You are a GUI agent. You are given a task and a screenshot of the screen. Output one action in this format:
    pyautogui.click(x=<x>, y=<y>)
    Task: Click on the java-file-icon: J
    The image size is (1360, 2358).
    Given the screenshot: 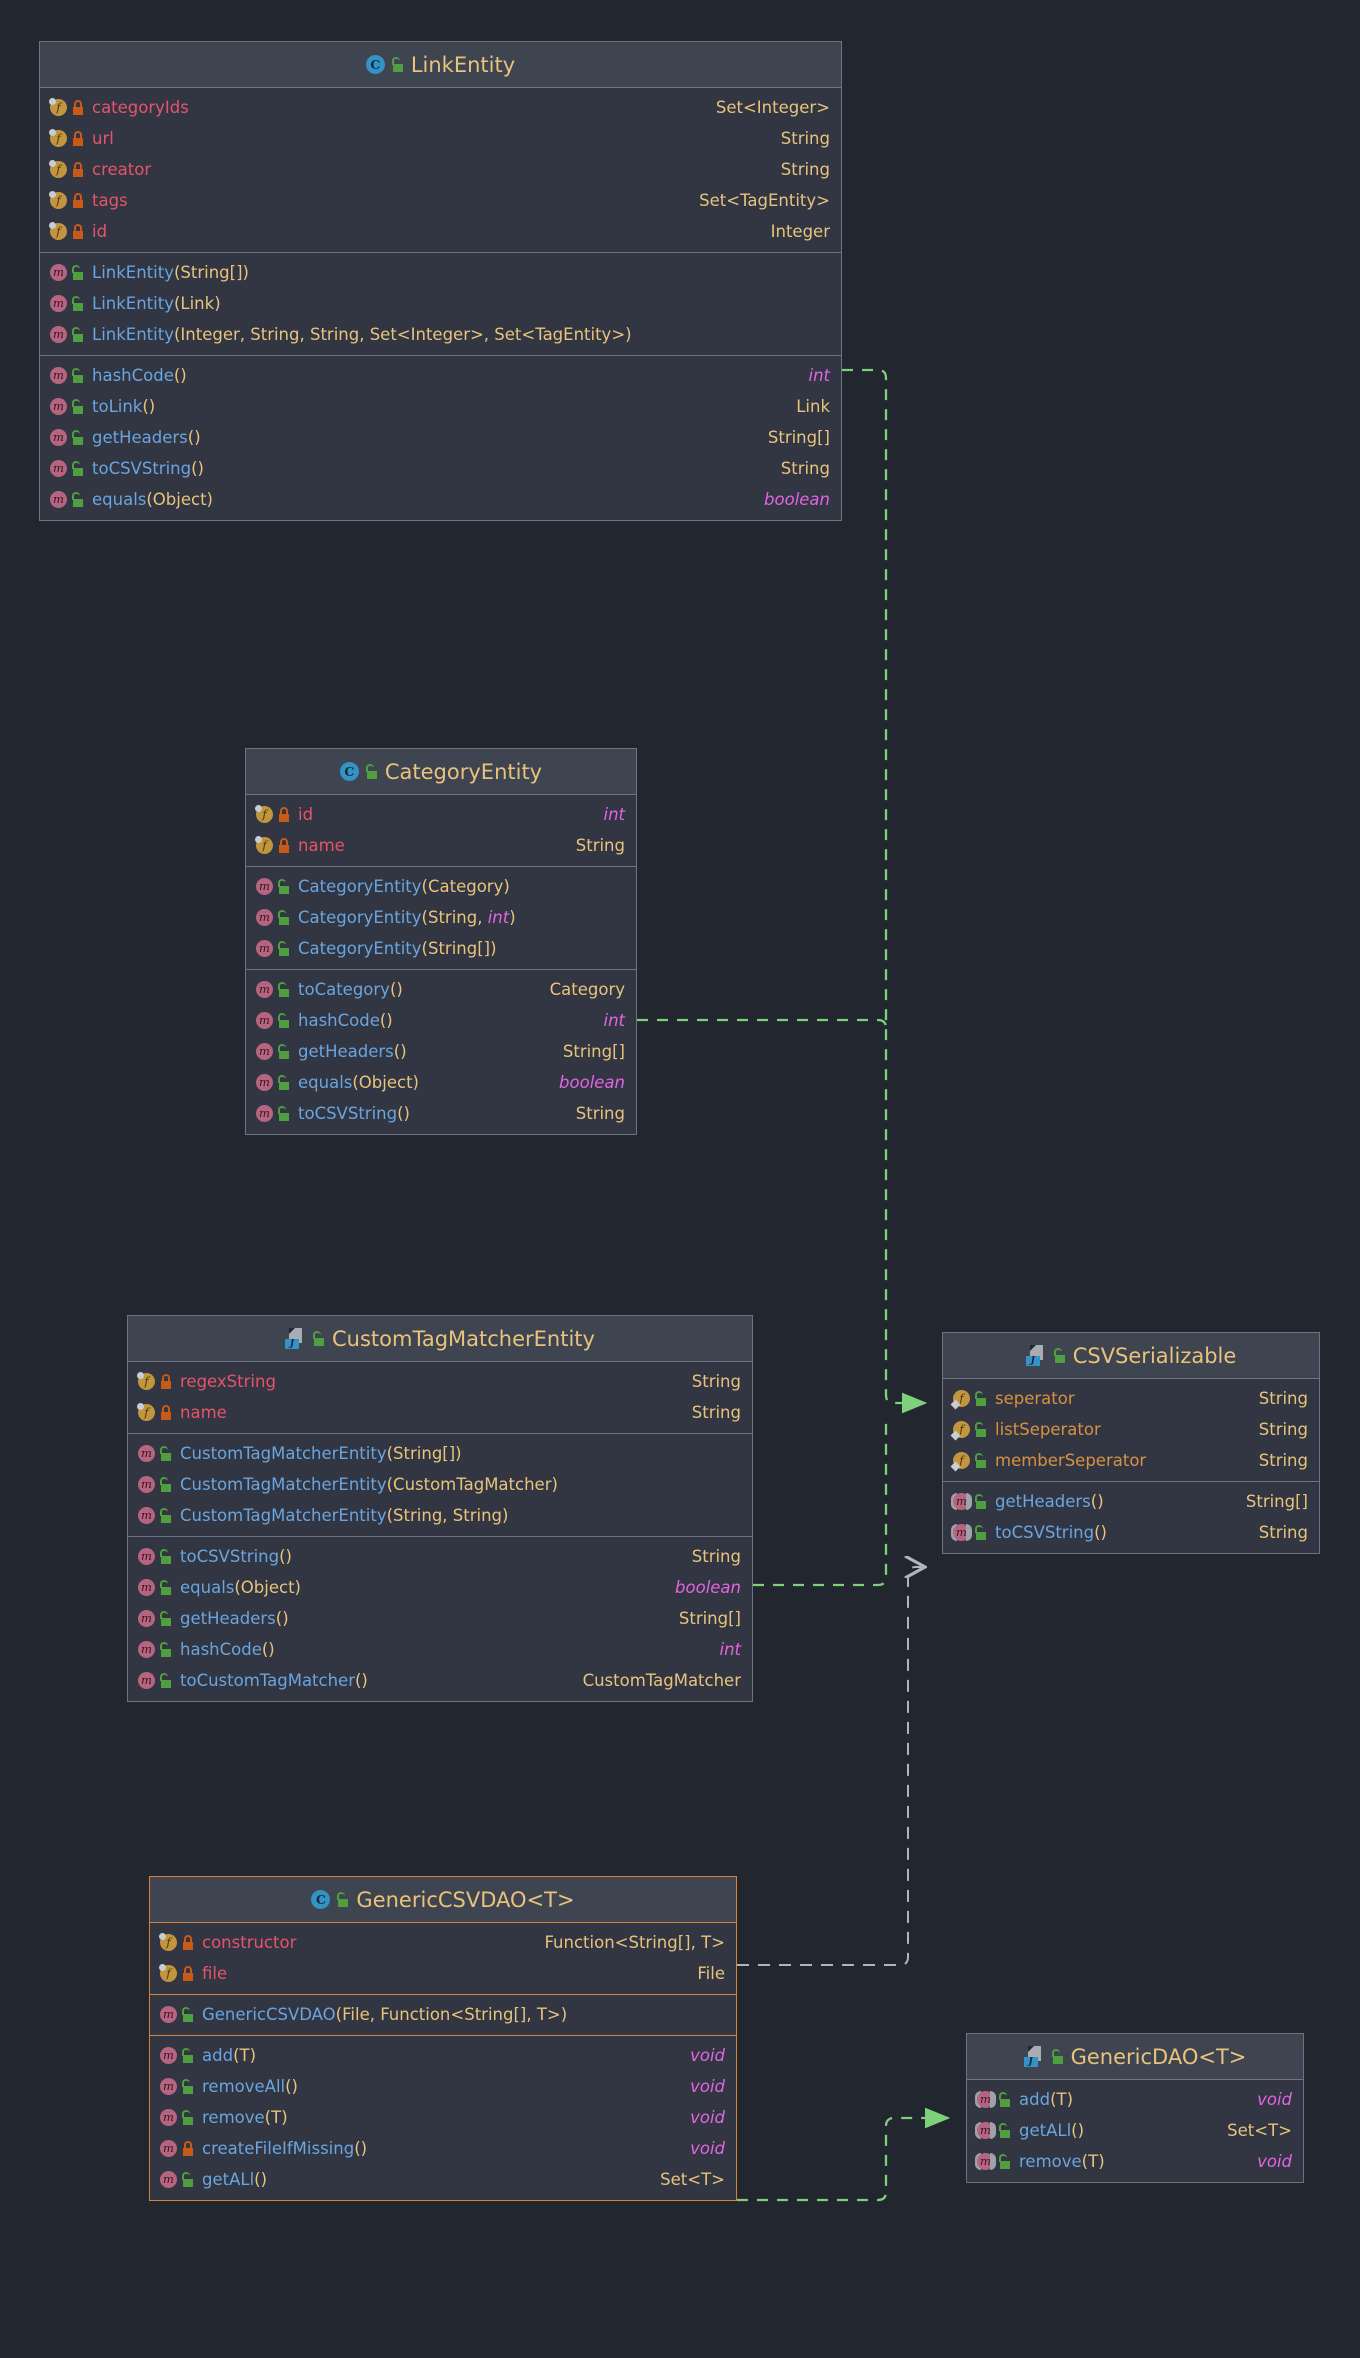 What is the action you would take?
    pyautogui.click(x=295, y=1338)
    